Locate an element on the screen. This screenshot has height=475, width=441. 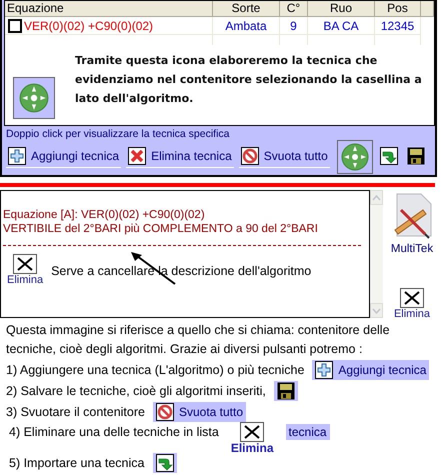
column-header: Sorte is located at coordinates (246, 8).